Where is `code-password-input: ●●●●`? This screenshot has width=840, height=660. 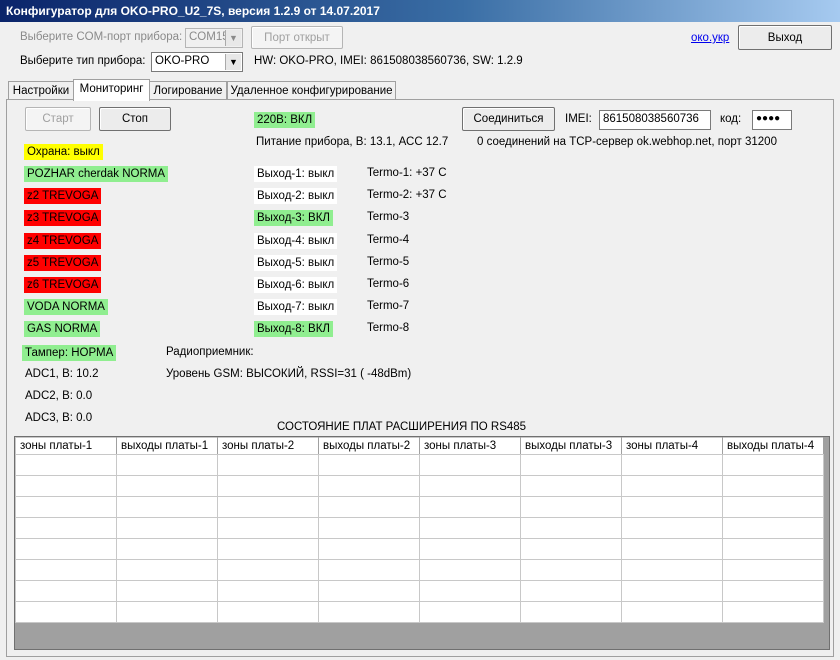 code-password-input: ●●●● is located at coordinates (772, 120).